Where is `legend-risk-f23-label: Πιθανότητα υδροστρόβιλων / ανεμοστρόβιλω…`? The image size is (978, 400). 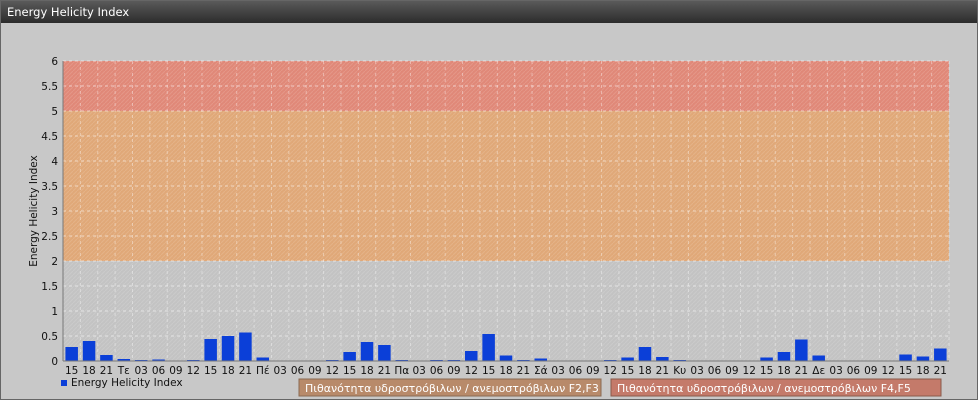 legend-risk-f23-label: Πιθανότητα υδροστρόβιλων / ανεμοστρόβιλω… is located at coordinates (452, 388).